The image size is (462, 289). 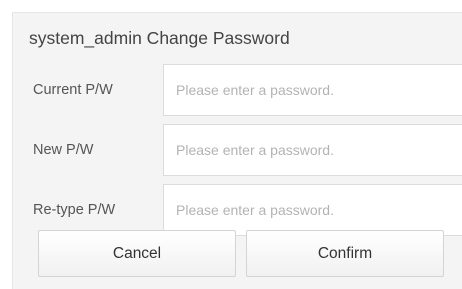 I want to click on retype-password-label: Re-type P/W, so click(x=74, y=210).